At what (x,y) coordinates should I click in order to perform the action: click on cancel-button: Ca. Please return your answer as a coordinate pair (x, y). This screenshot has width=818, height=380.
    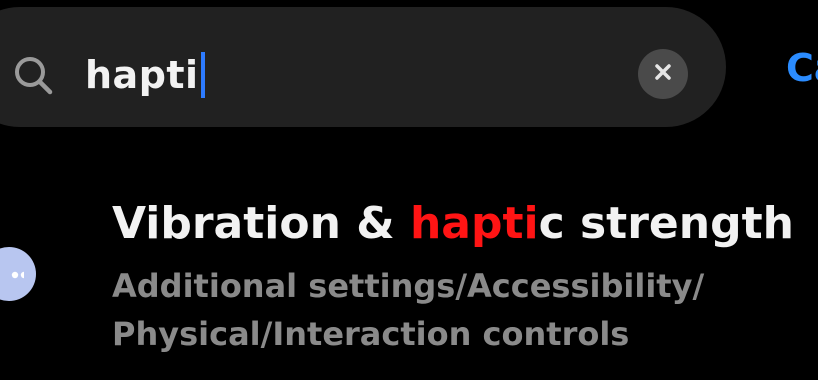
    Looking at the image, I should click on (802, 68).